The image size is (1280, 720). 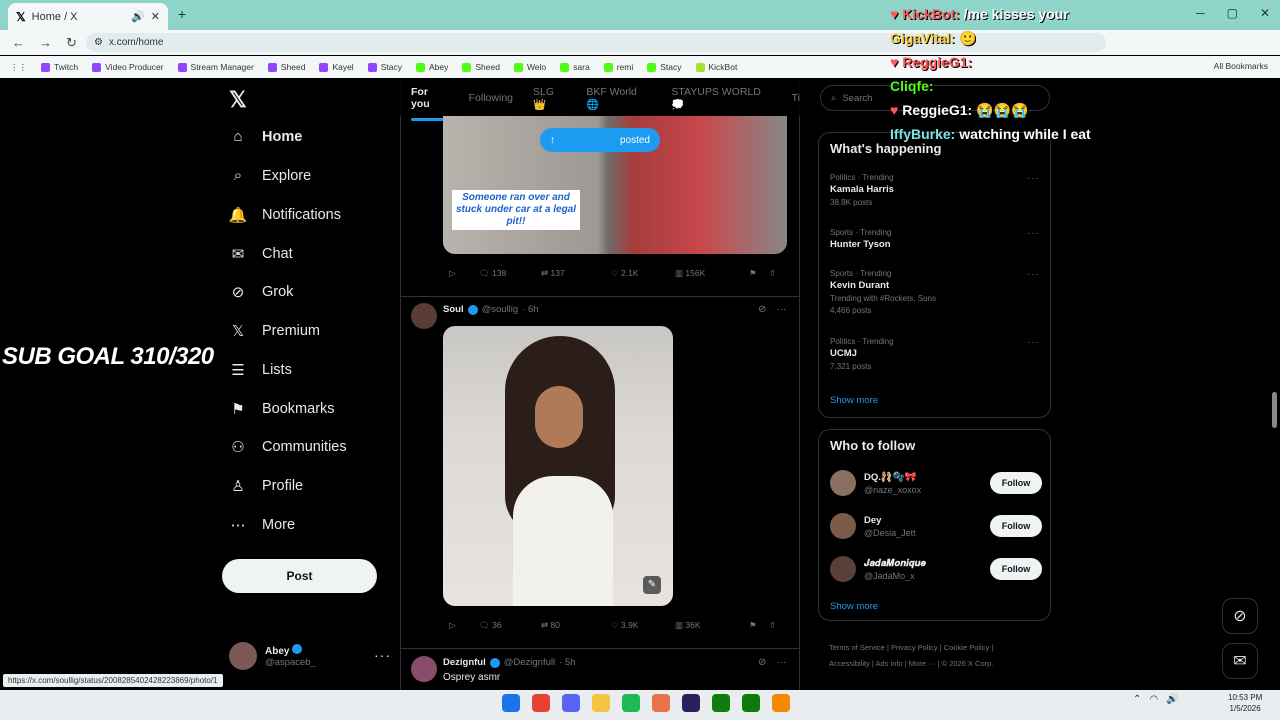 I want to click on browser-tab: 𝕏 Home / X 🔊 ✕, so click(x=88, y=16).